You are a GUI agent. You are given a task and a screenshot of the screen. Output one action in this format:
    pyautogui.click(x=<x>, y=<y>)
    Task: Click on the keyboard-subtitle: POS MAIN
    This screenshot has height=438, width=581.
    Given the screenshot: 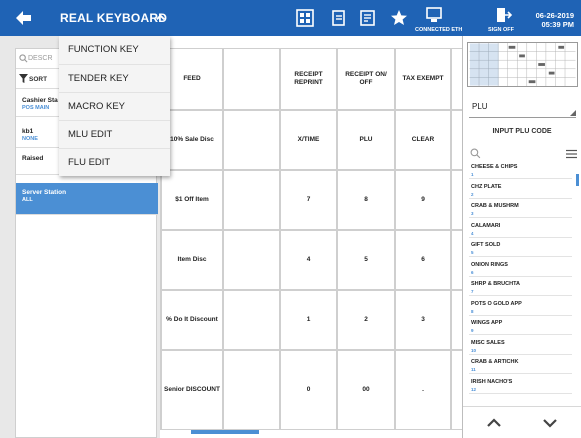 What is the action you would take?
    pyautogui.click(x=36, y=108)
    